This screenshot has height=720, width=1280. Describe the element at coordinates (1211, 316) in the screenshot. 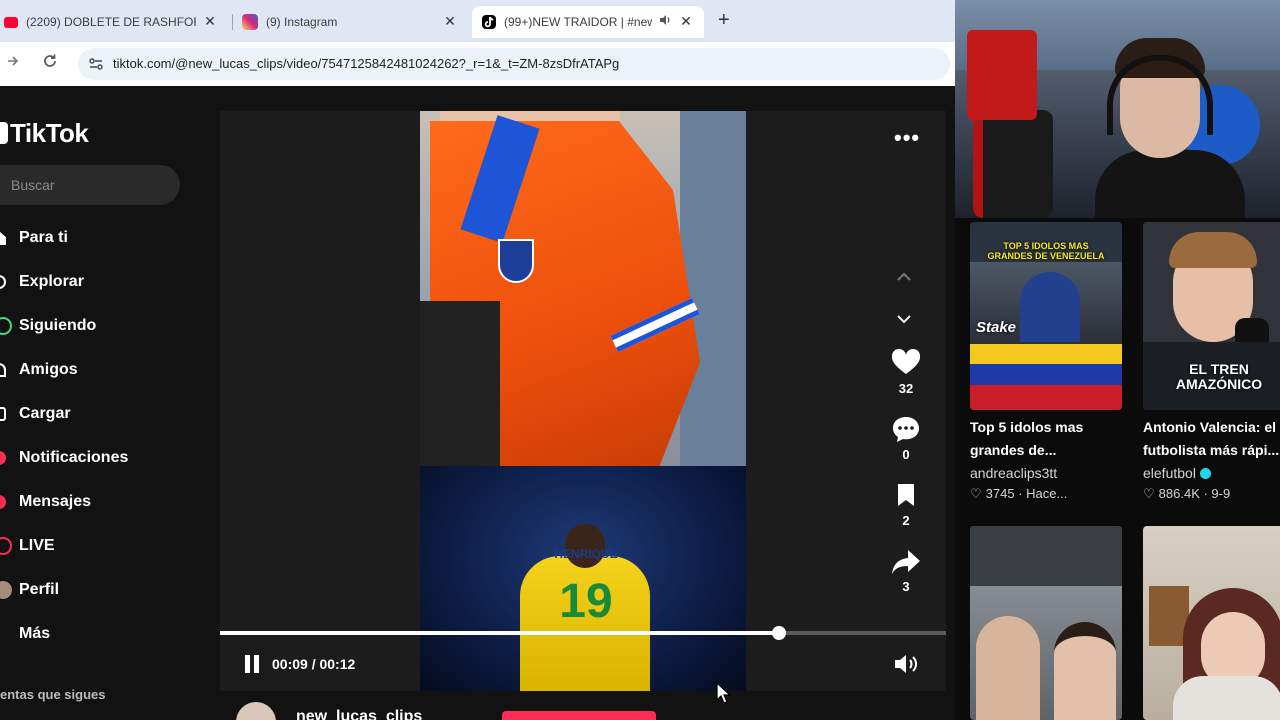

I see `video-thumbnail: EL TREN AMAZÓNICO` at that location.